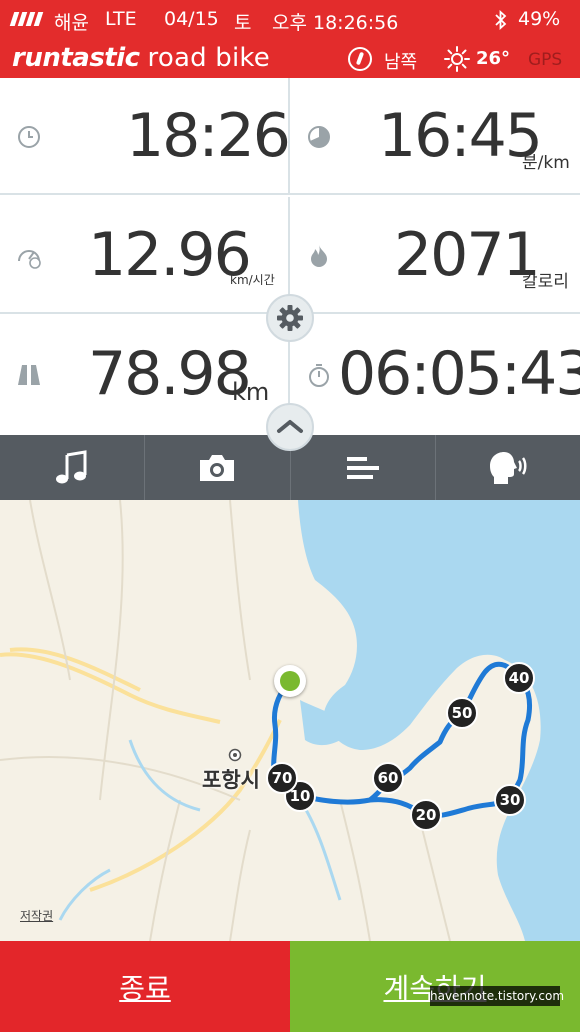 The width and height of the screenshot is (580, 1032). Describe the element at coordinates (252, 280) in the screenshot. I see `speed-unit: km/시간` at that location.